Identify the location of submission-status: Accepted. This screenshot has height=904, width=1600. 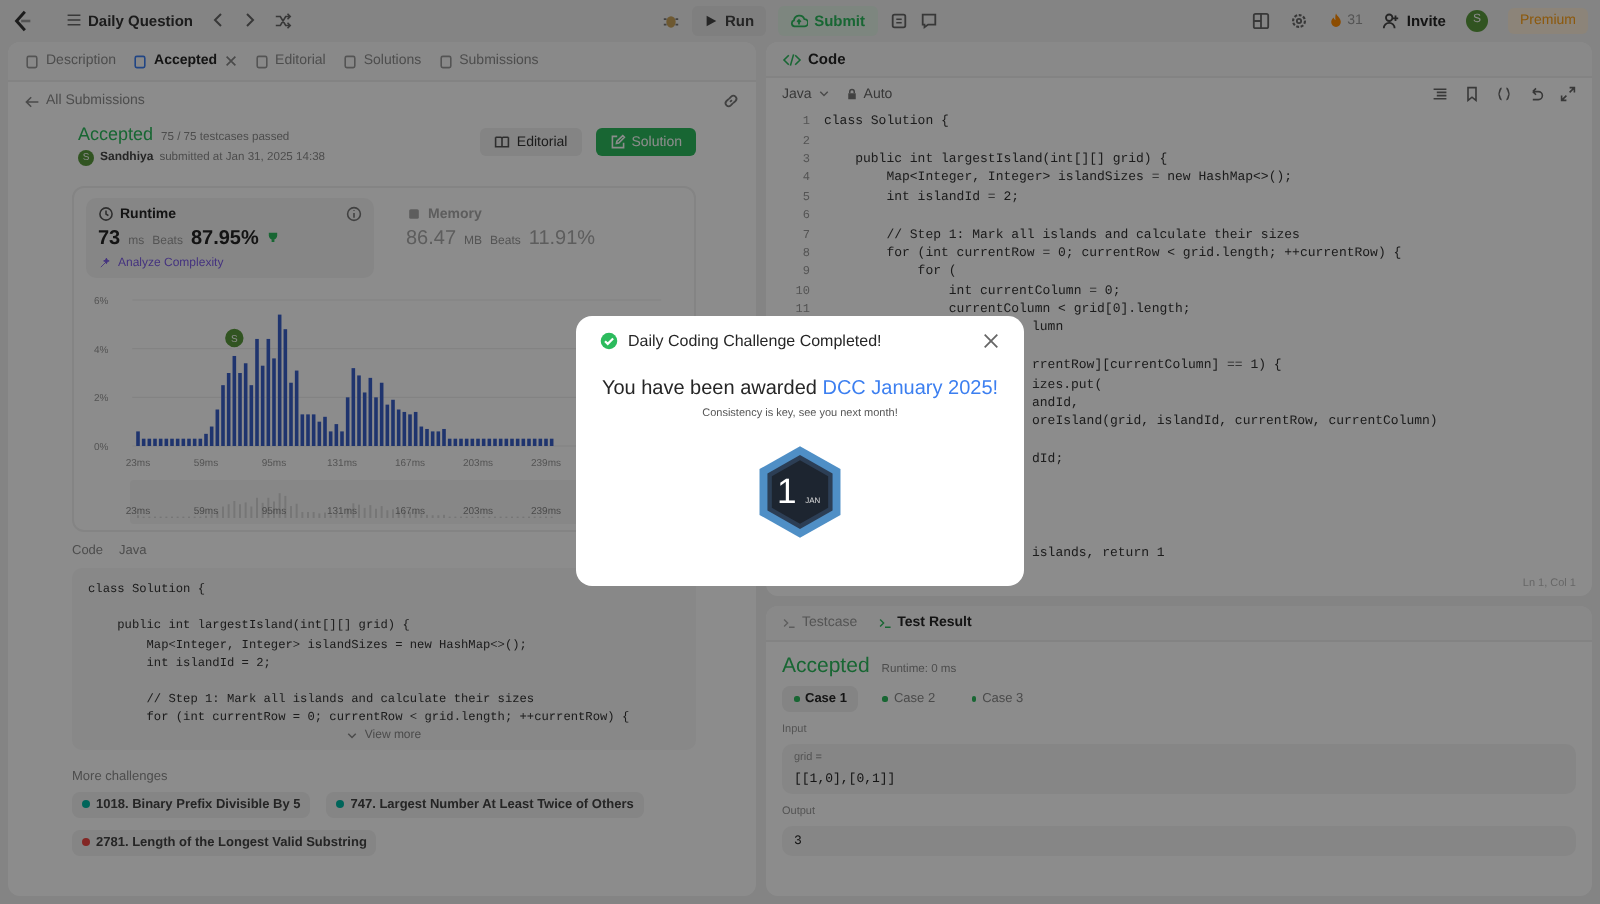
(116, 134).